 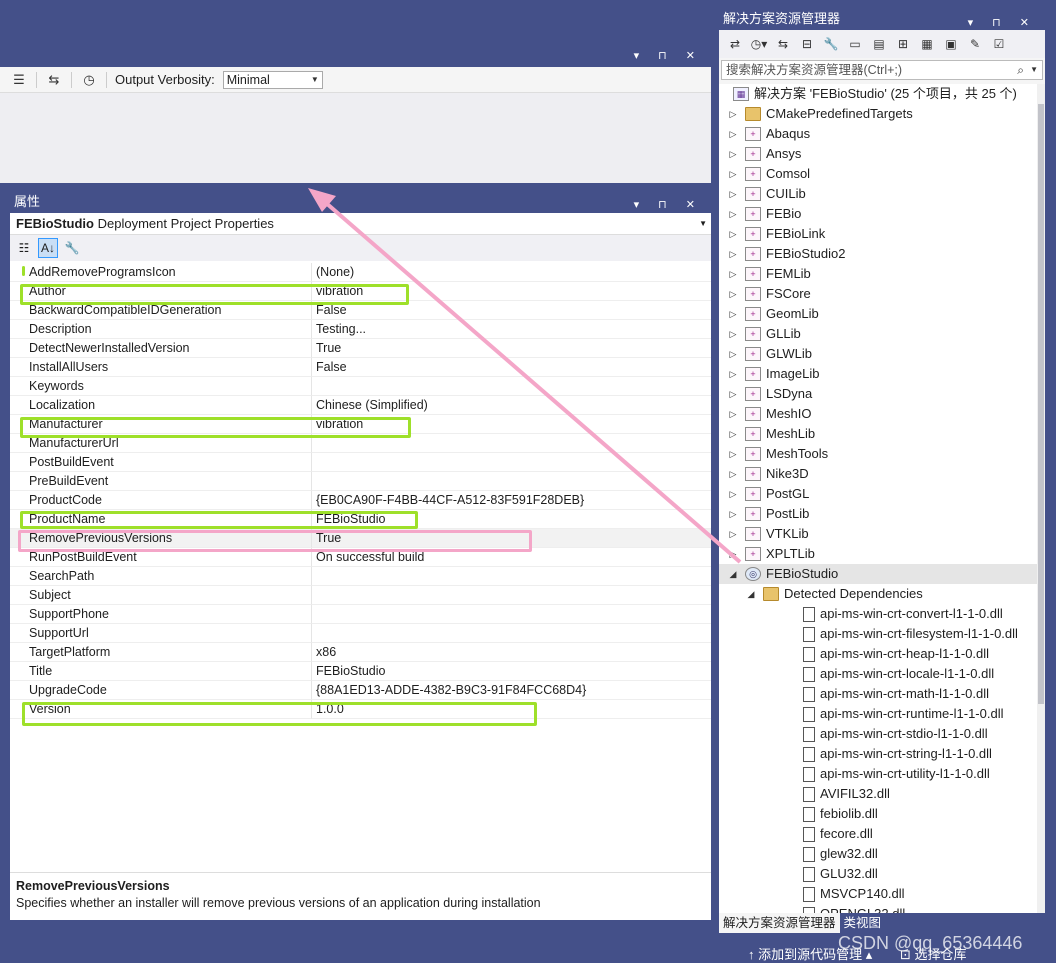 I want to click on collapse-all-icon: ⊟, so click(x=807, y=44).